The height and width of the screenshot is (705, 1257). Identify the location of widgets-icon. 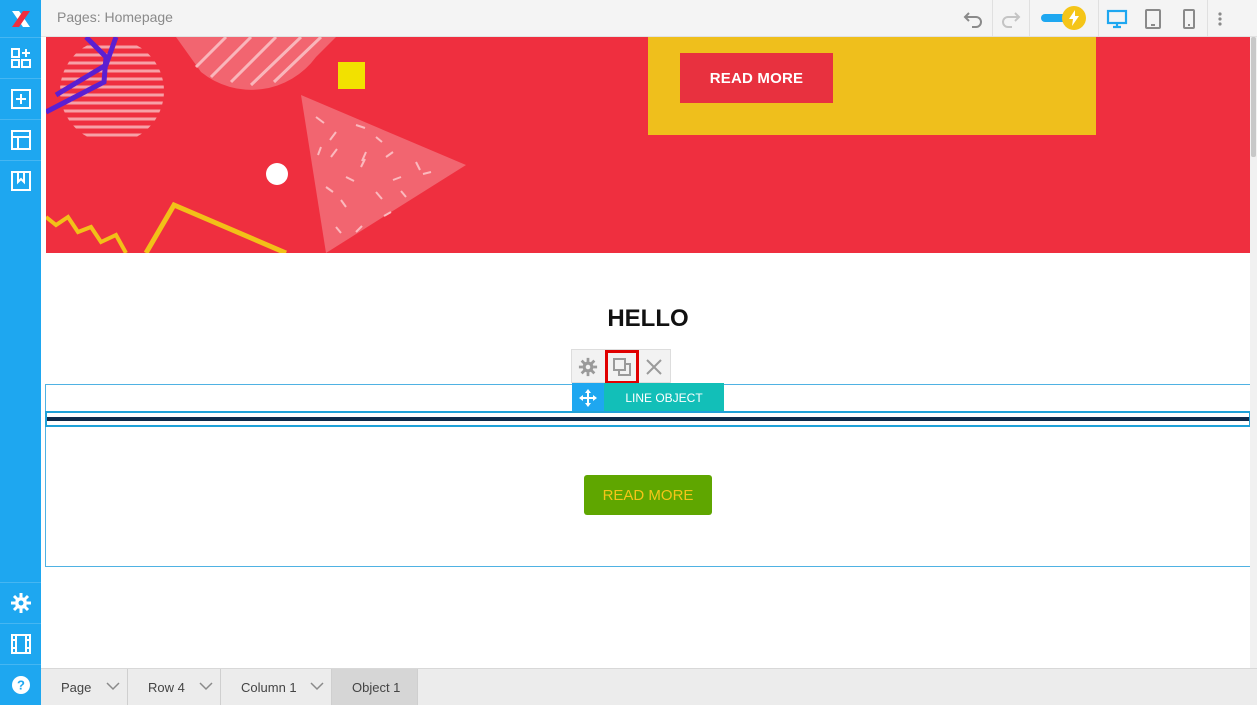
(20, 57).